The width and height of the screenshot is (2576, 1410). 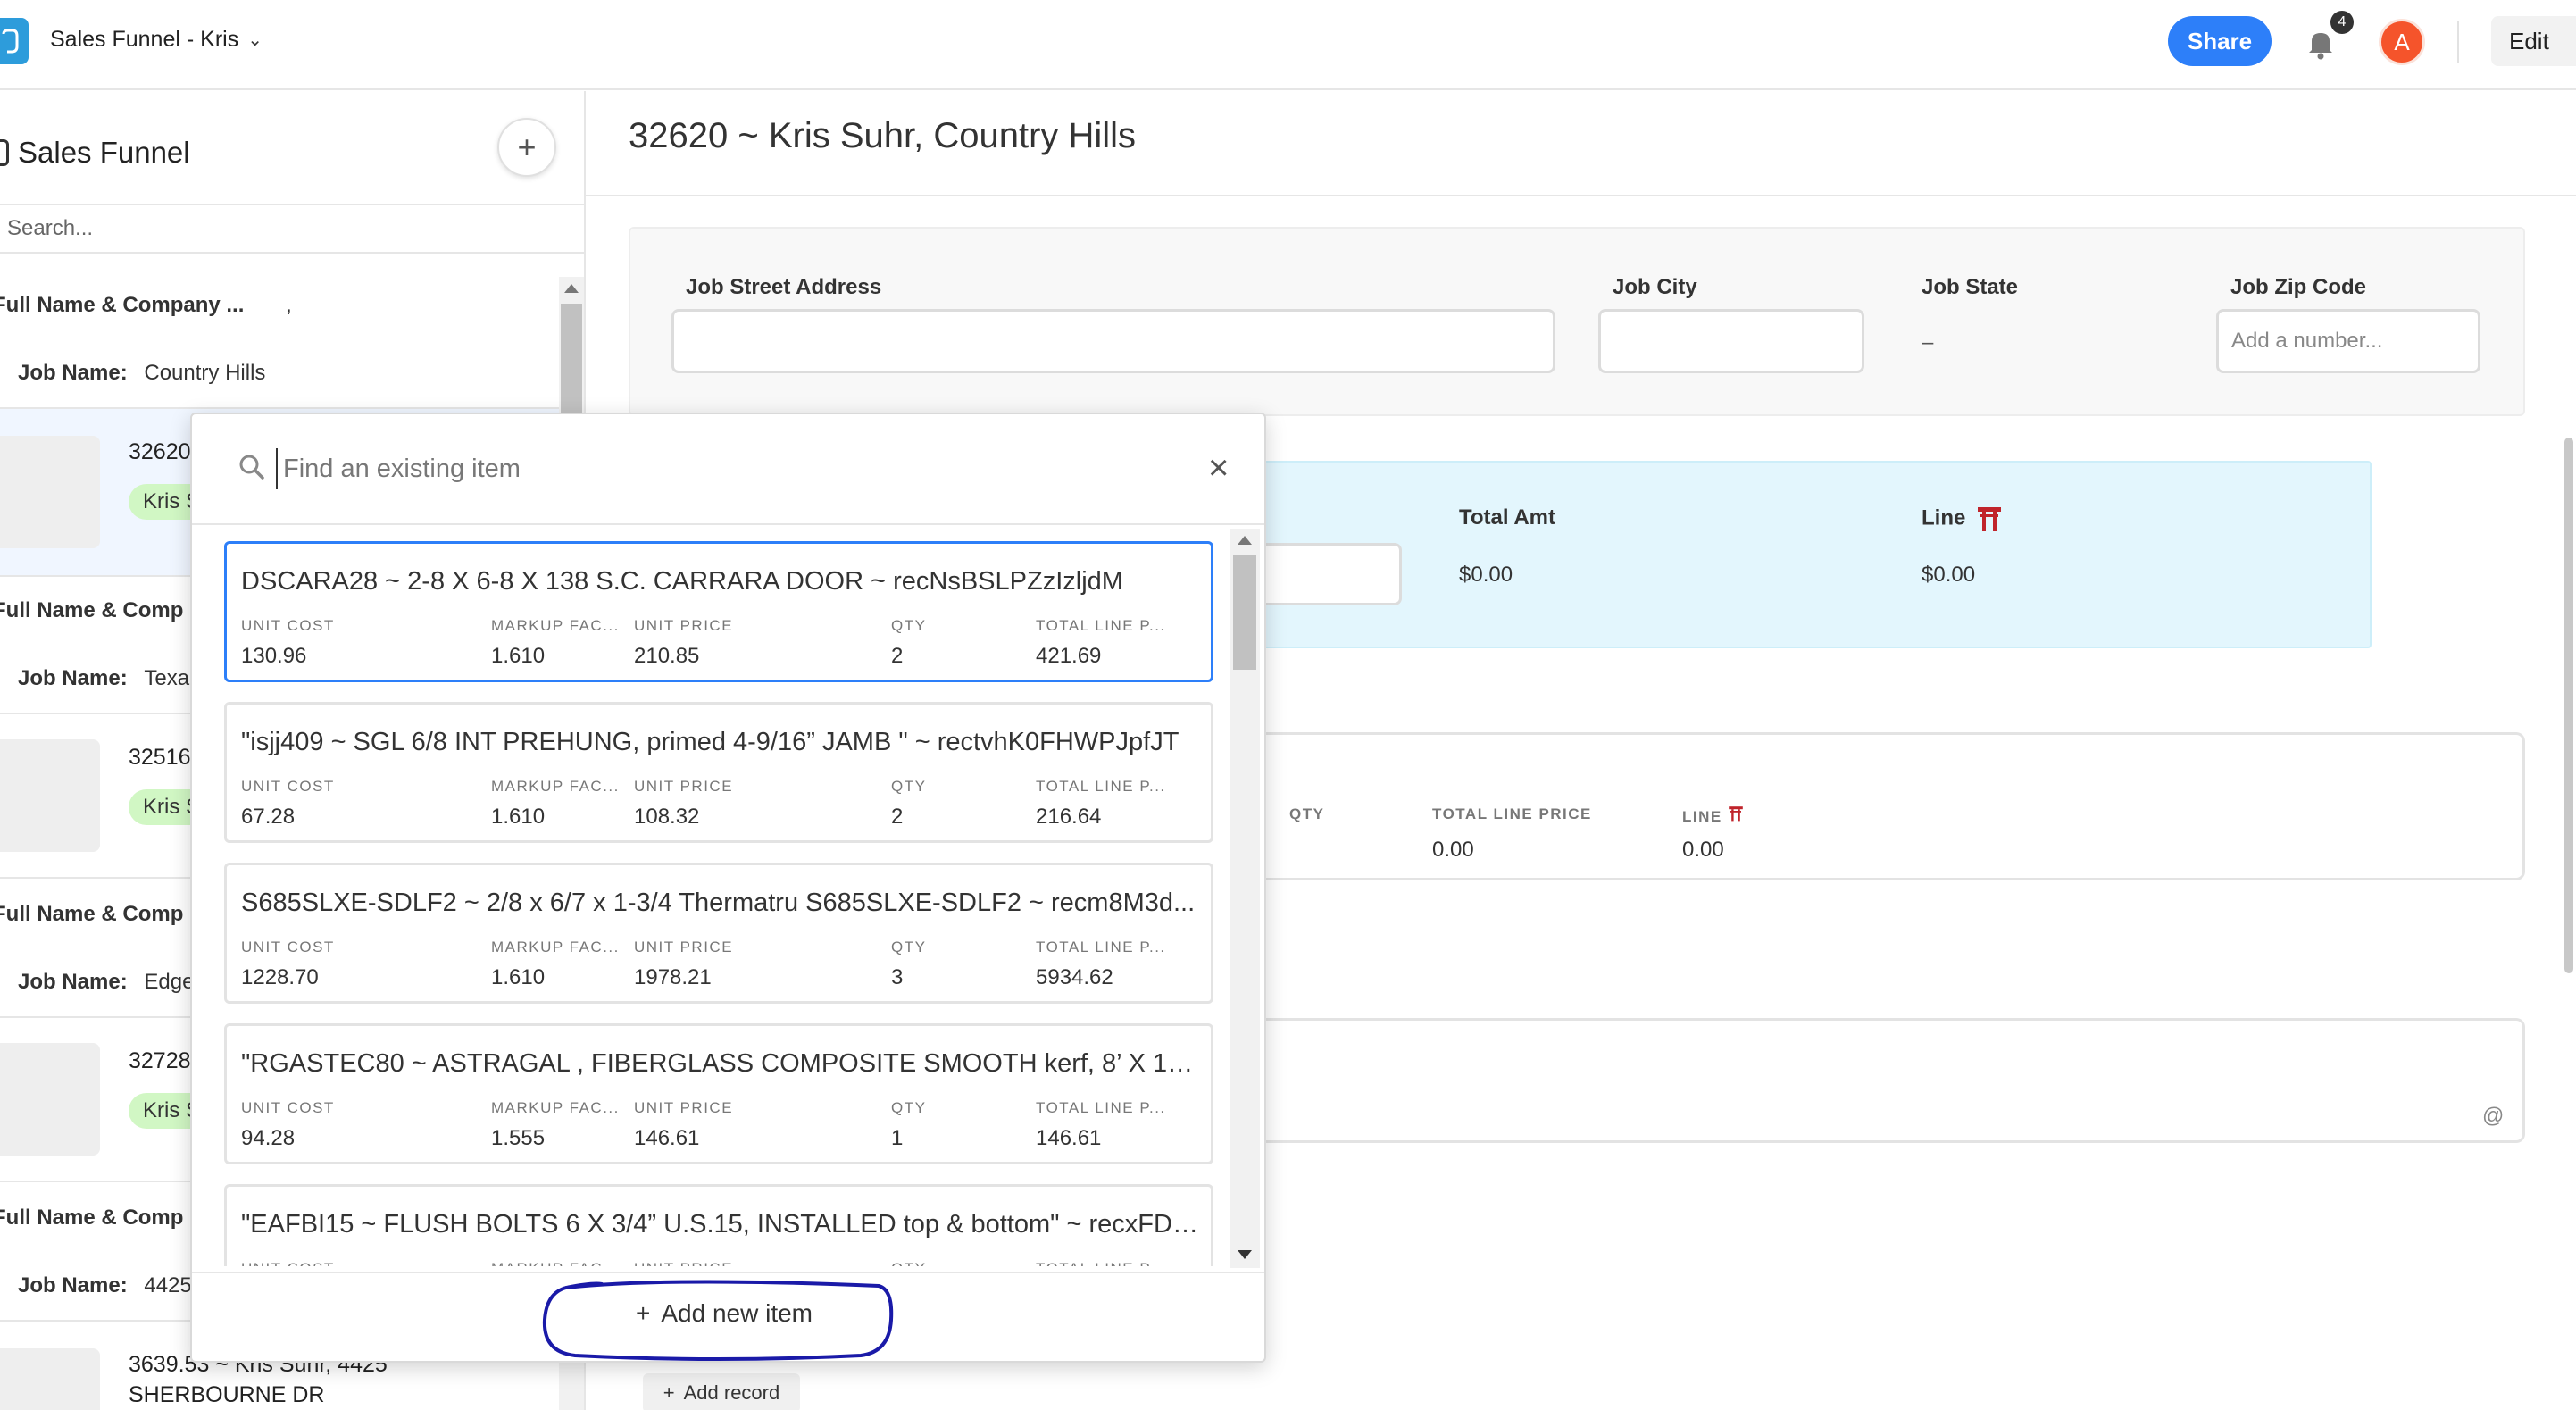 What do you see at coordinates (268, 1138) in the screenshot?
I see `unit-cost-value: 94.28` at bounding box center [268, 1138].